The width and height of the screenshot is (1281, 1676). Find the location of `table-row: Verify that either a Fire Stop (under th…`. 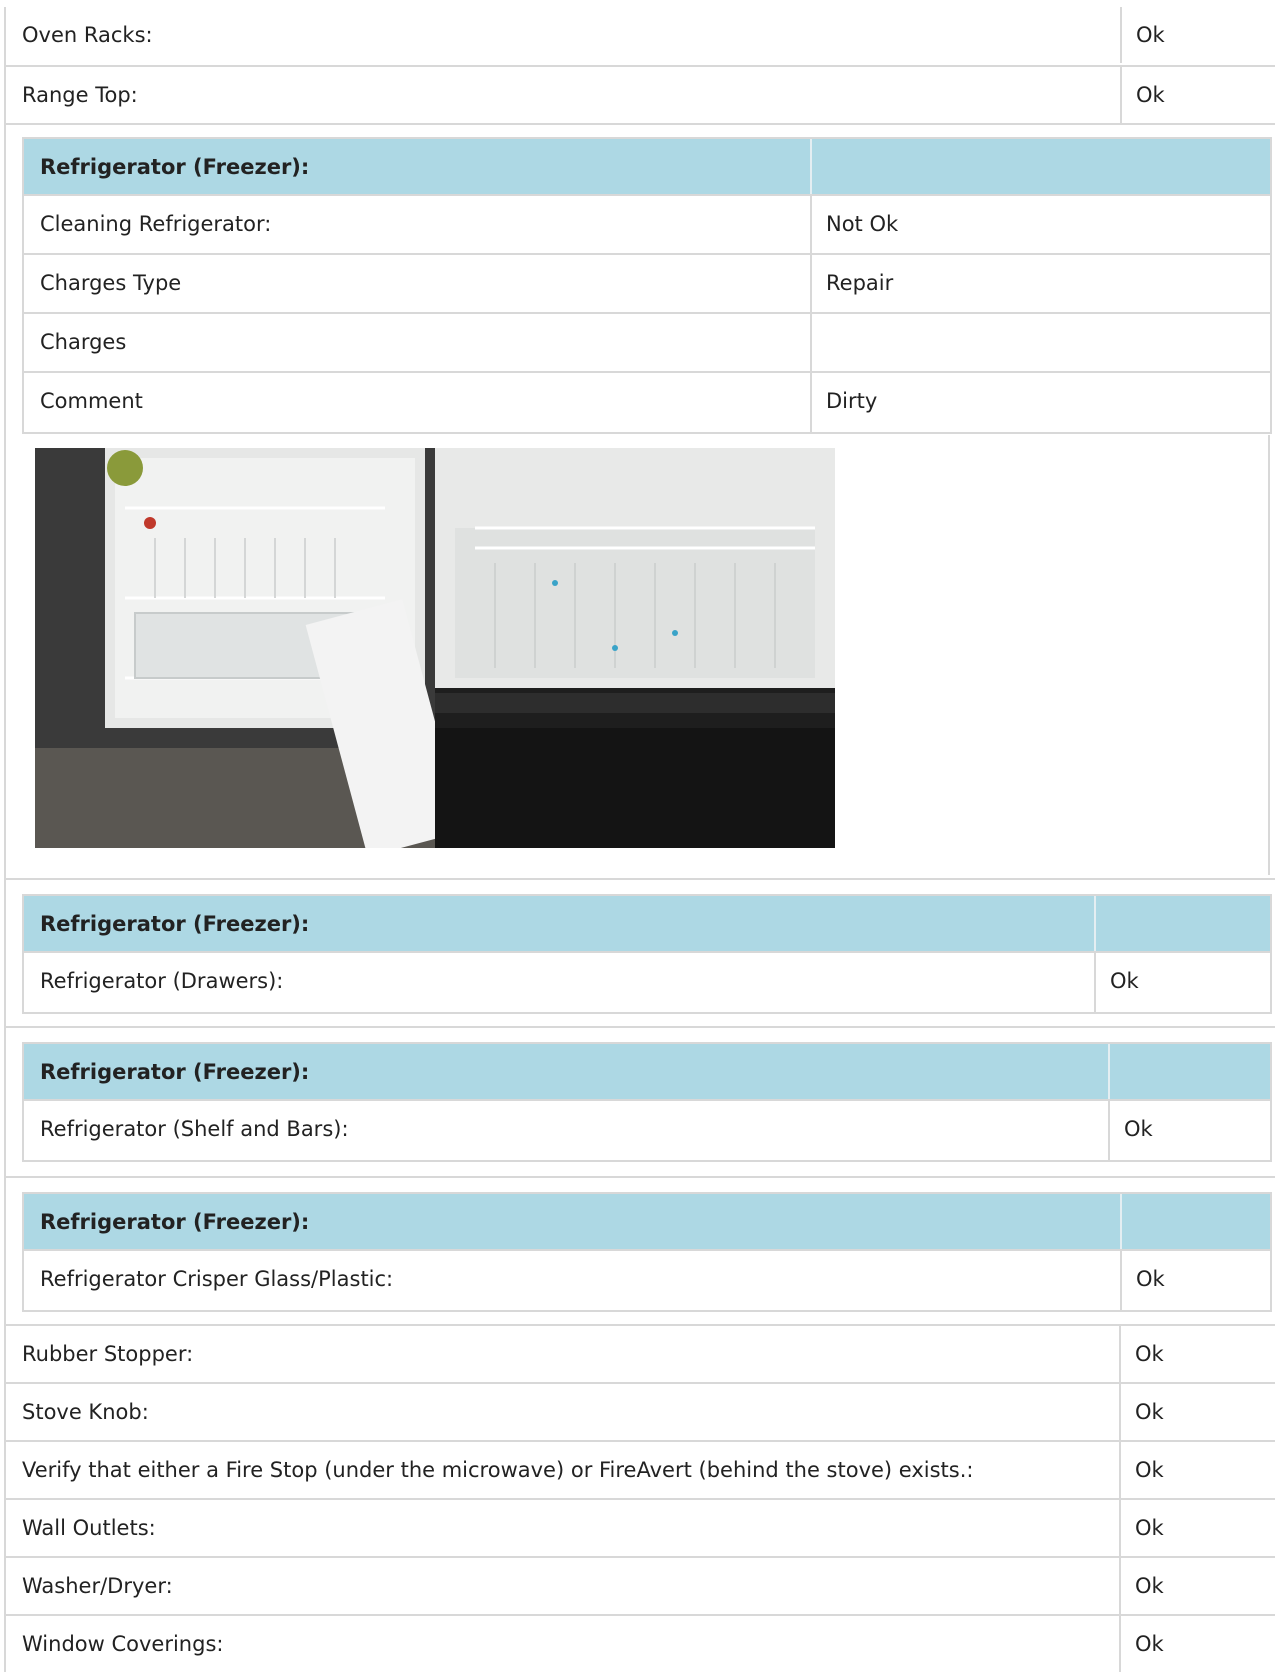

table-row: Verify that either a Fire Stop (under th… is located at coordinates (639, 1469).